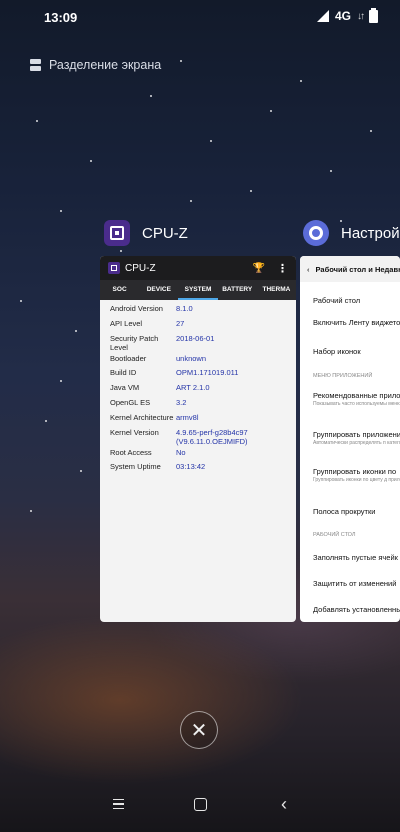 This screenshot has width=400, height=832. What do you see at coordinates (361, 16) in the screenshot?
I see `data-arrows-icon: ↓↑` at bounding box center [361, 16].